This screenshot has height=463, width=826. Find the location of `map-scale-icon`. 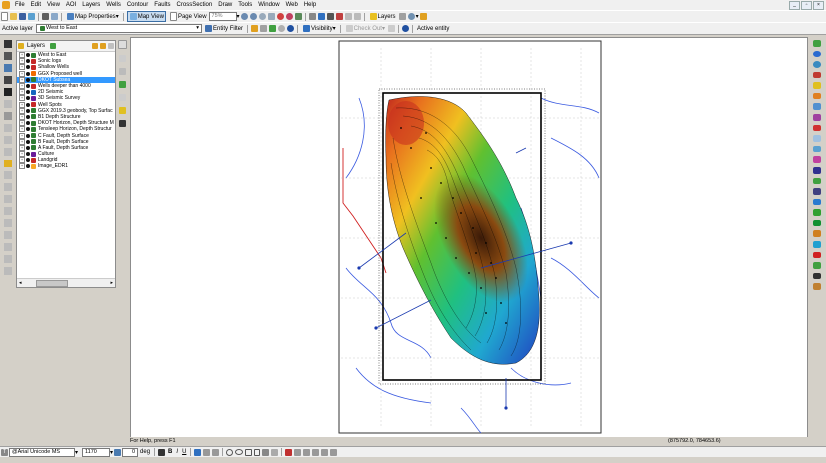

map-scale-icon is located at coordinates (122, 71).